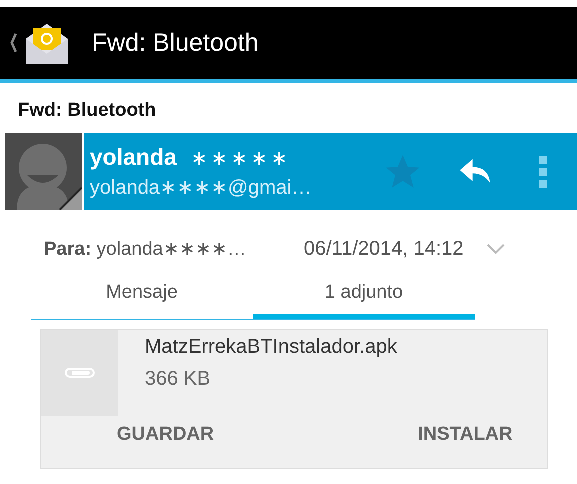  Describe the element at coordinates (165, 435) in the screenshot. I see `attachment-action-button: GUARDAR` at that location.